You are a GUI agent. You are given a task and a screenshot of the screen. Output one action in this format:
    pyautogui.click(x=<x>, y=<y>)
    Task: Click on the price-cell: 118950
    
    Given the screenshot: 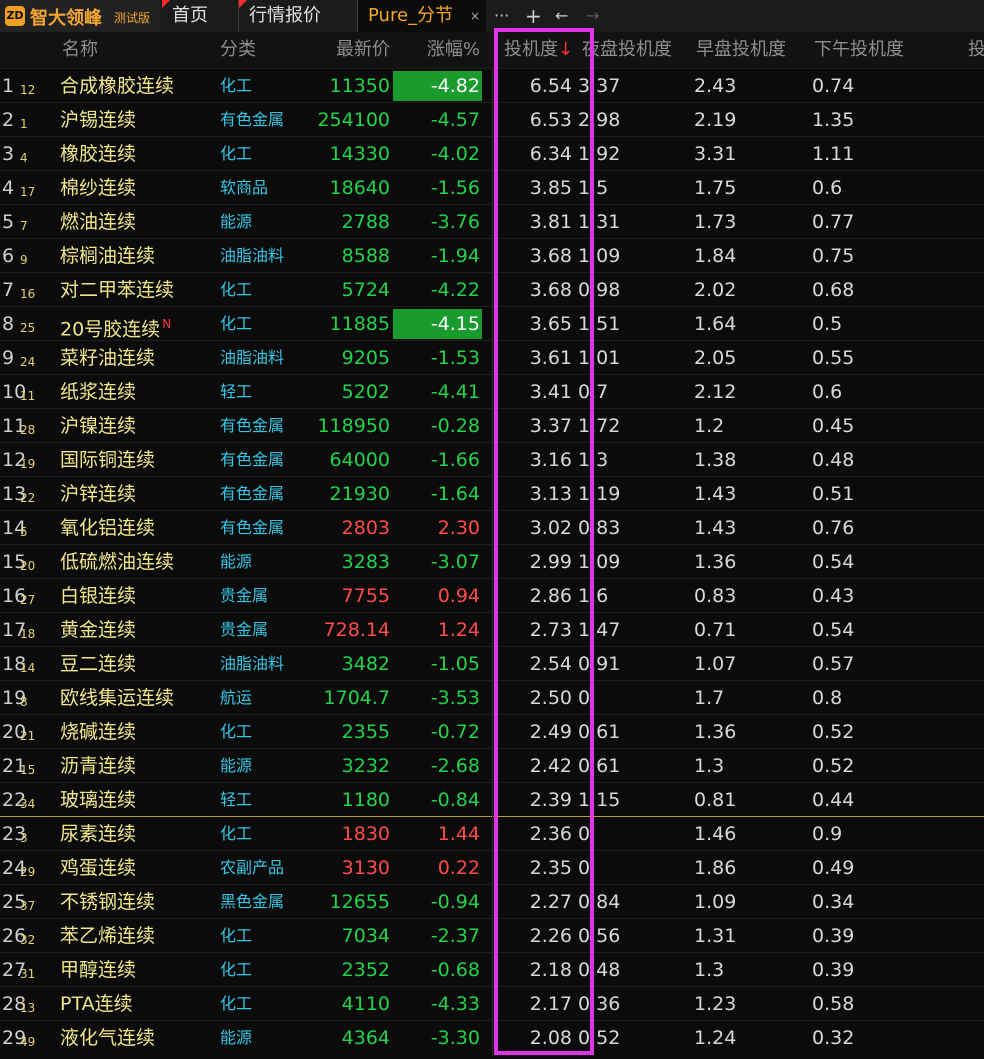 What is the action you would take?
    pyautogui.click(x=353, y=426)
    